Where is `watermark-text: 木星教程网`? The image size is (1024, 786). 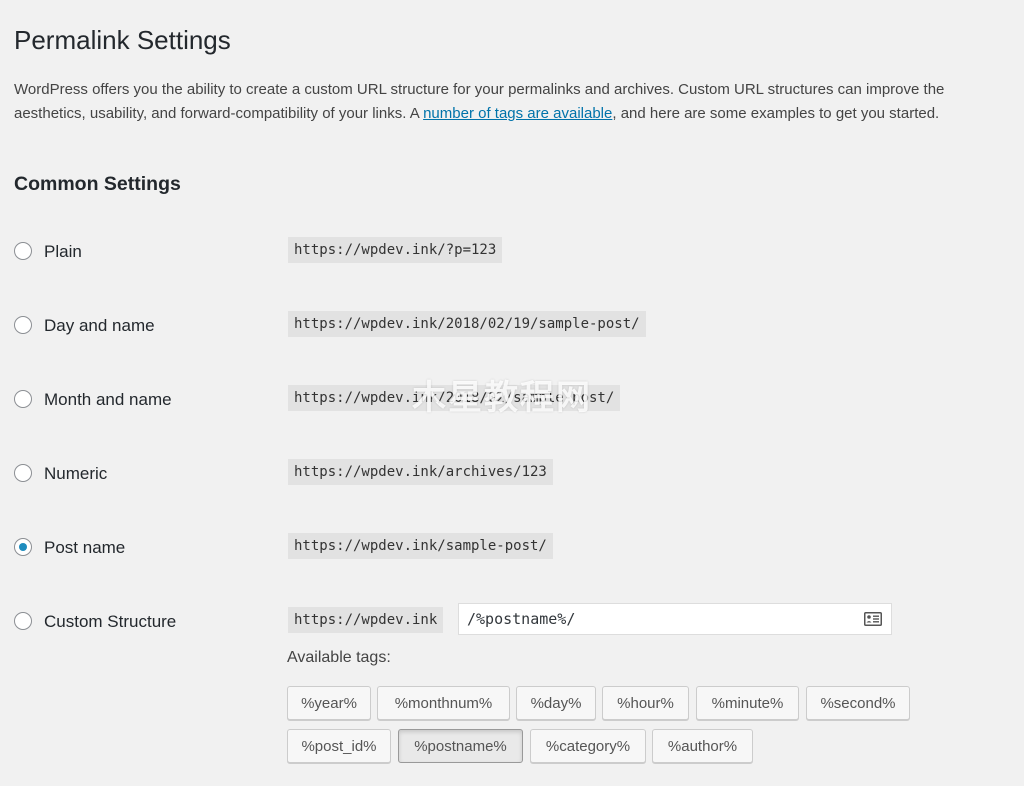 watermark-text: 木星教程网 is located at coordinates (502, 398).